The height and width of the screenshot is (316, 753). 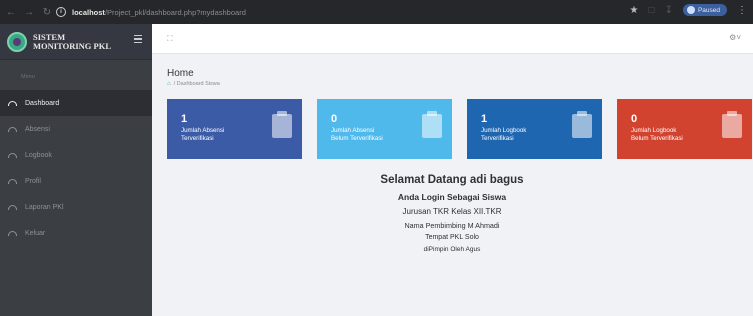 I want to click on reload-icon: ↻, so click(x=47, y=12).